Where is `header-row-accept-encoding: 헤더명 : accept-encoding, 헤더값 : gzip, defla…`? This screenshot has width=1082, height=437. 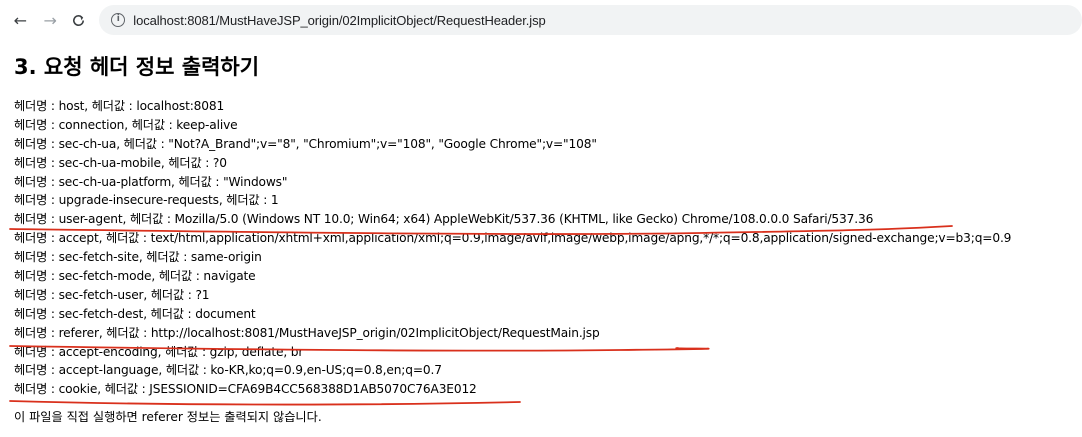
header-row-accept-encoding: 헤더명 : accept-encoding, 헤더값 : gzip, defla… is located at coordinates (159, 351).